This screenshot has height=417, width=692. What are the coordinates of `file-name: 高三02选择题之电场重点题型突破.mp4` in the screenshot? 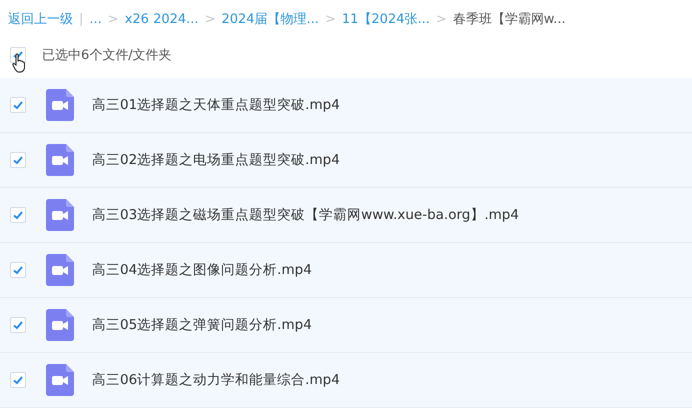 It's located at (216, 160).